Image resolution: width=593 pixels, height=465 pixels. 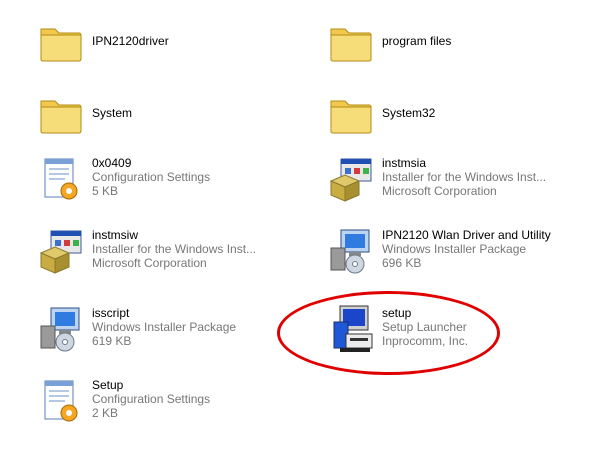 I want to click on item-name: instmsia, so click(x=404, y=163).